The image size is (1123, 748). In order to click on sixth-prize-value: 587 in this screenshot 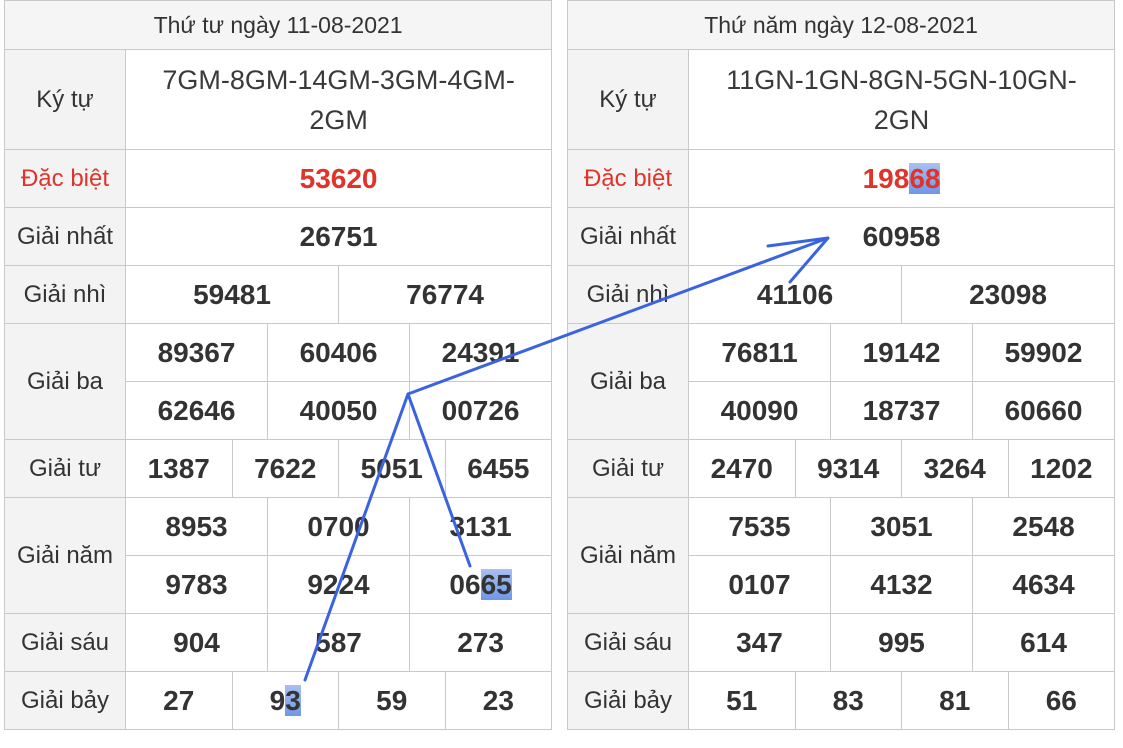, I will do `click(338, 642)`.